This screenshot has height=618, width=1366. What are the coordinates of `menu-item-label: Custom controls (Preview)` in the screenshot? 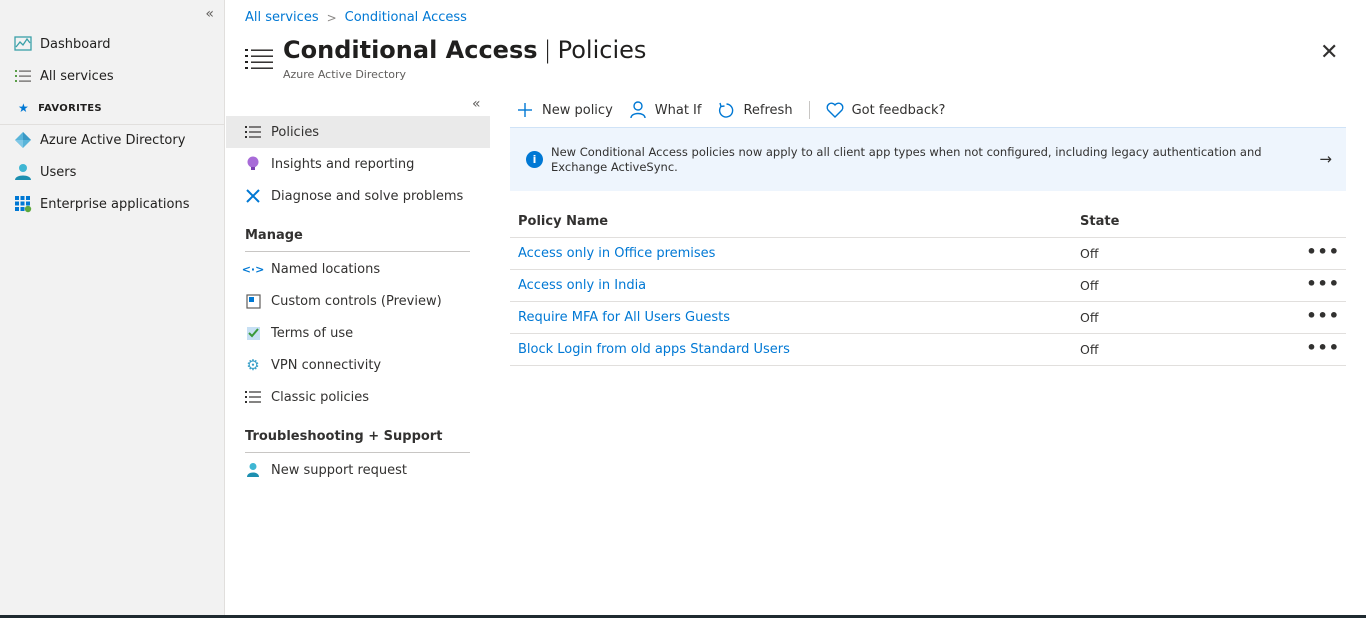 It's located at (356, 301).